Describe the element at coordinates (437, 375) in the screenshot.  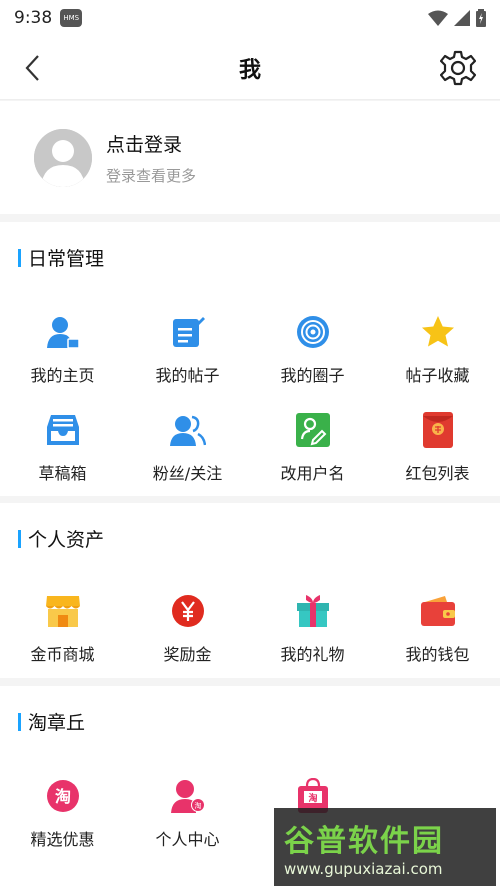
I see `grid-item-label: 帖子收藏` at that location.